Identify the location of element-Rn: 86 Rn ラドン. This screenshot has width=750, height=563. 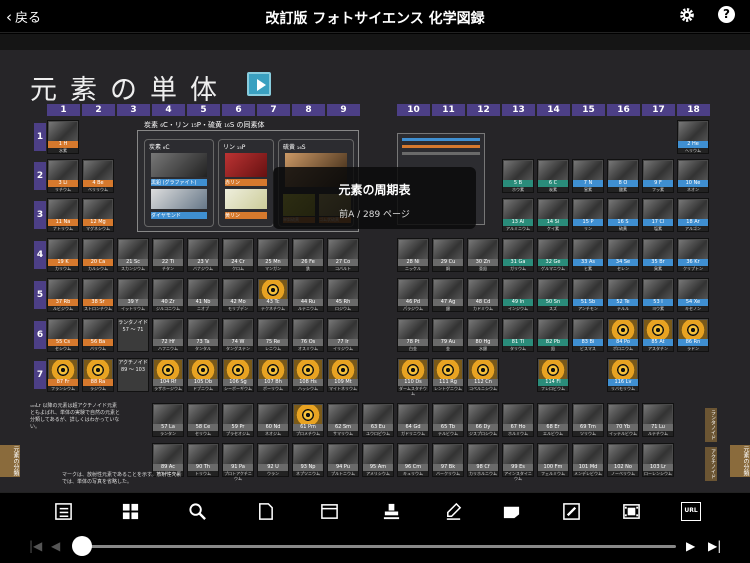
(693, 335).